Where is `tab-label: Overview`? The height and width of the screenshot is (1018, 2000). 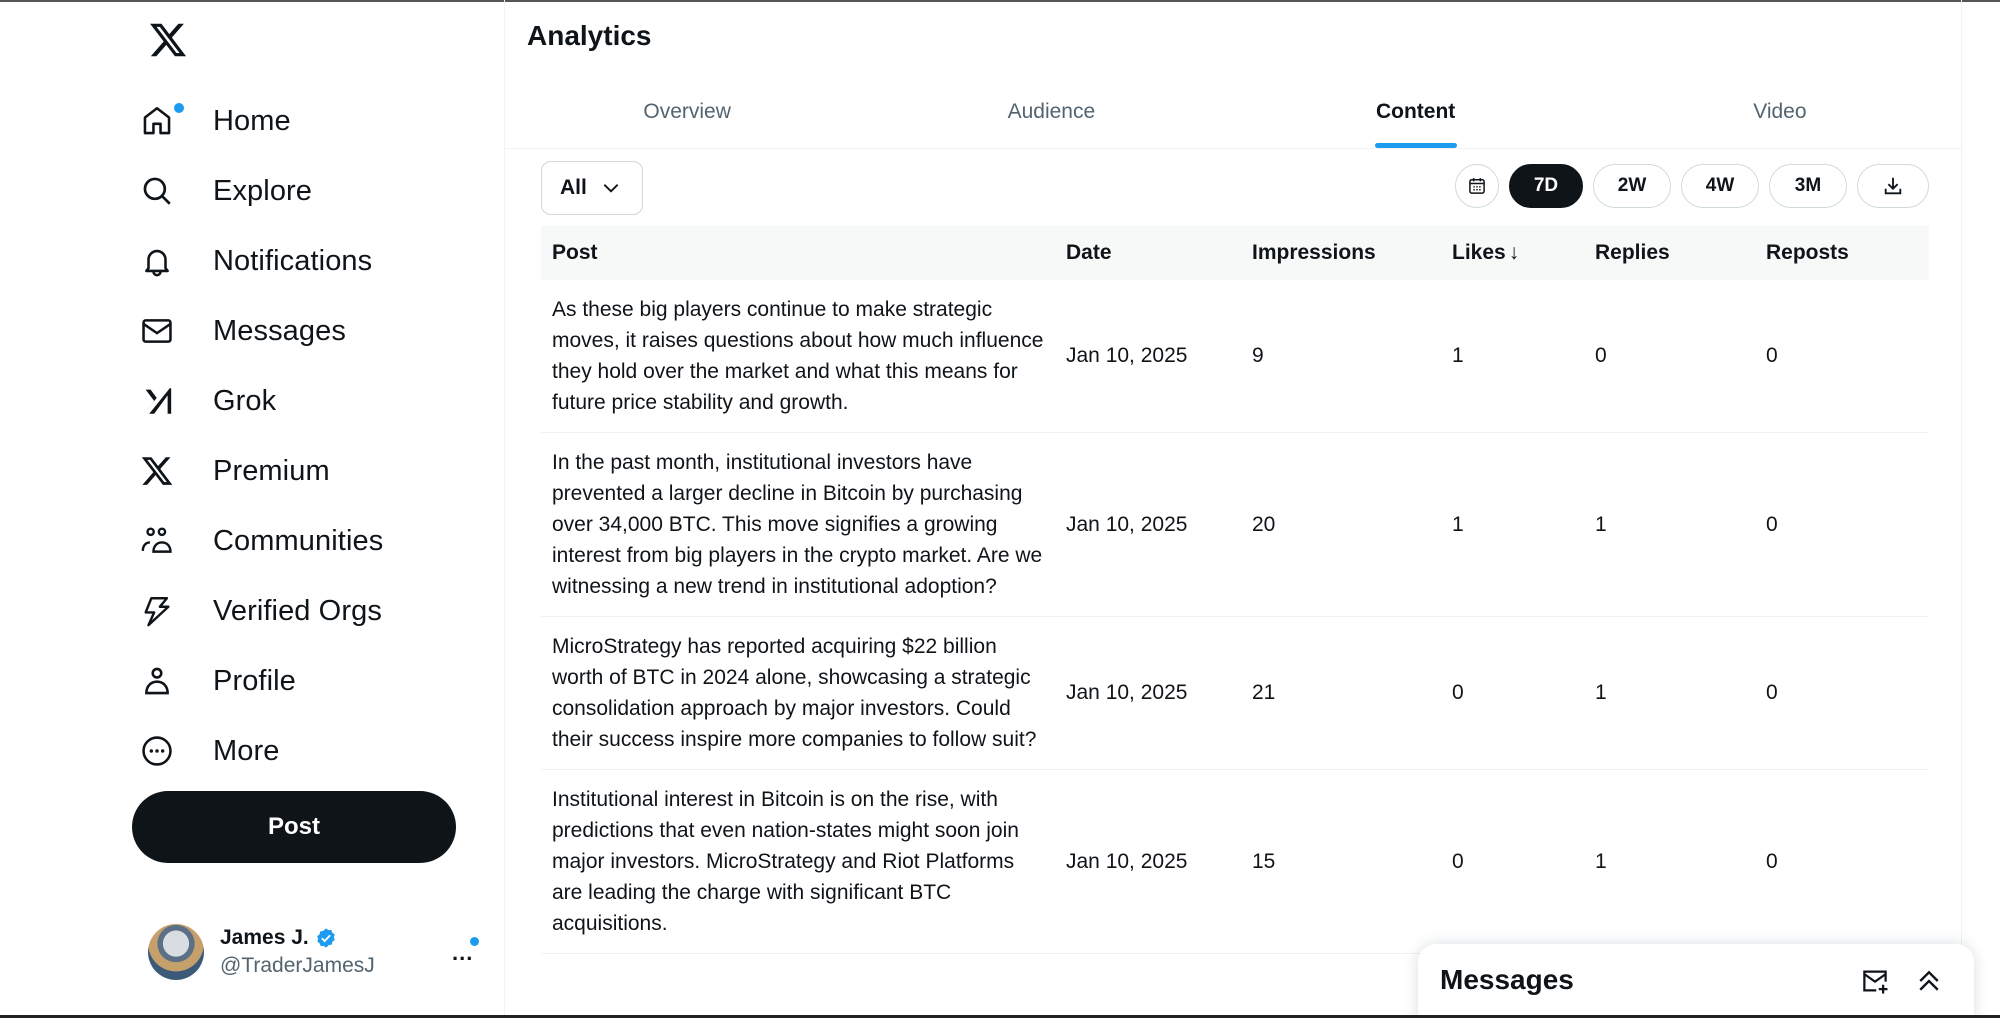 tab-label: Overview is located at coordinates (687, 111).